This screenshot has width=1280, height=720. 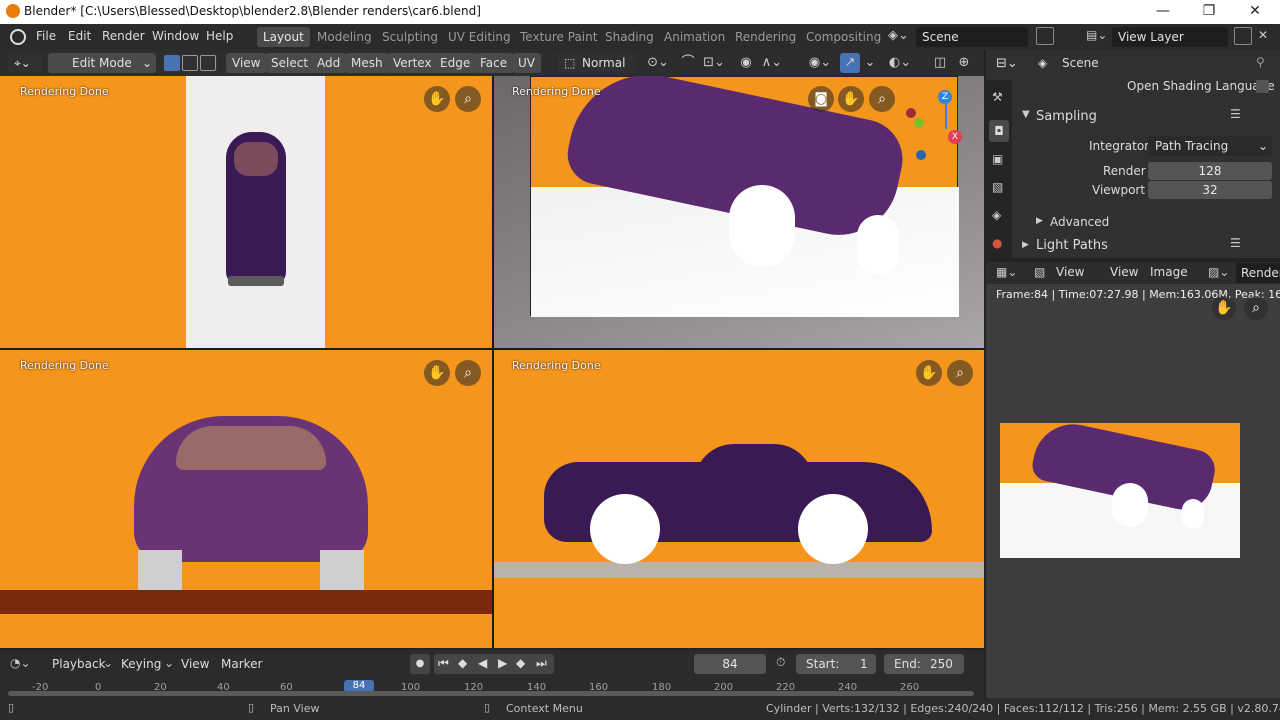 What do you see at coordinates (997, 97) in the screenshot?
I see `tool-tab-icon: ⚒` at bounding box center [997, 97].